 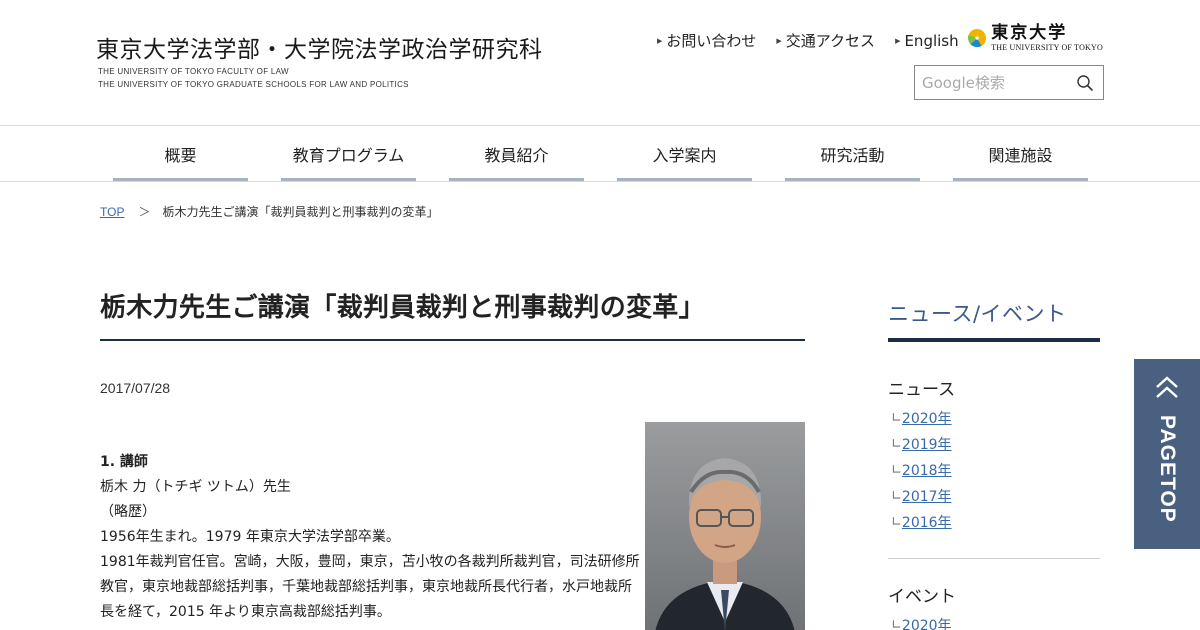 What do you see at coordinates (124, 462) in the screenshot?
I see `section-heading-lecturer: 1. 講師` at bounding box center [124, 462].